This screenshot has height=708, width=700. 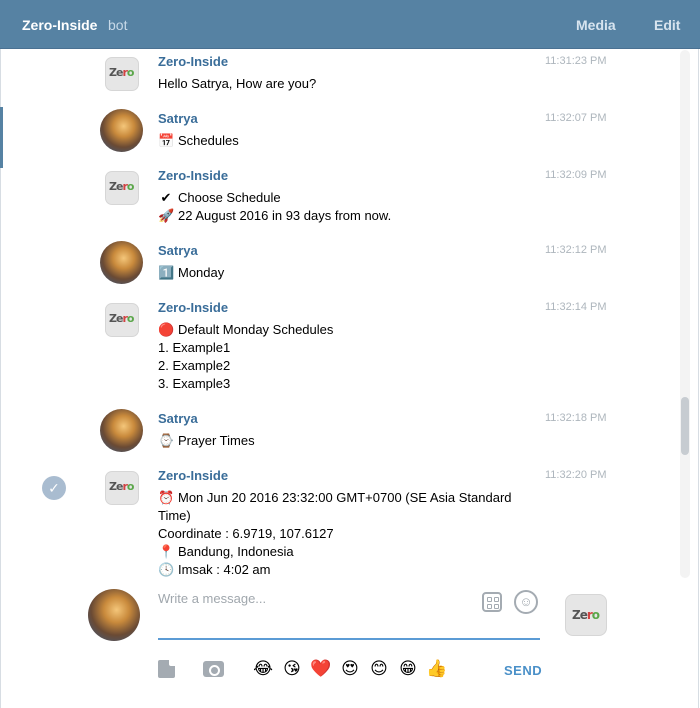 What do you see at coordinates (166, 497) in the screenshot?
I see `message-emoji-icon: ⏰` at bounding box center [166, 497].